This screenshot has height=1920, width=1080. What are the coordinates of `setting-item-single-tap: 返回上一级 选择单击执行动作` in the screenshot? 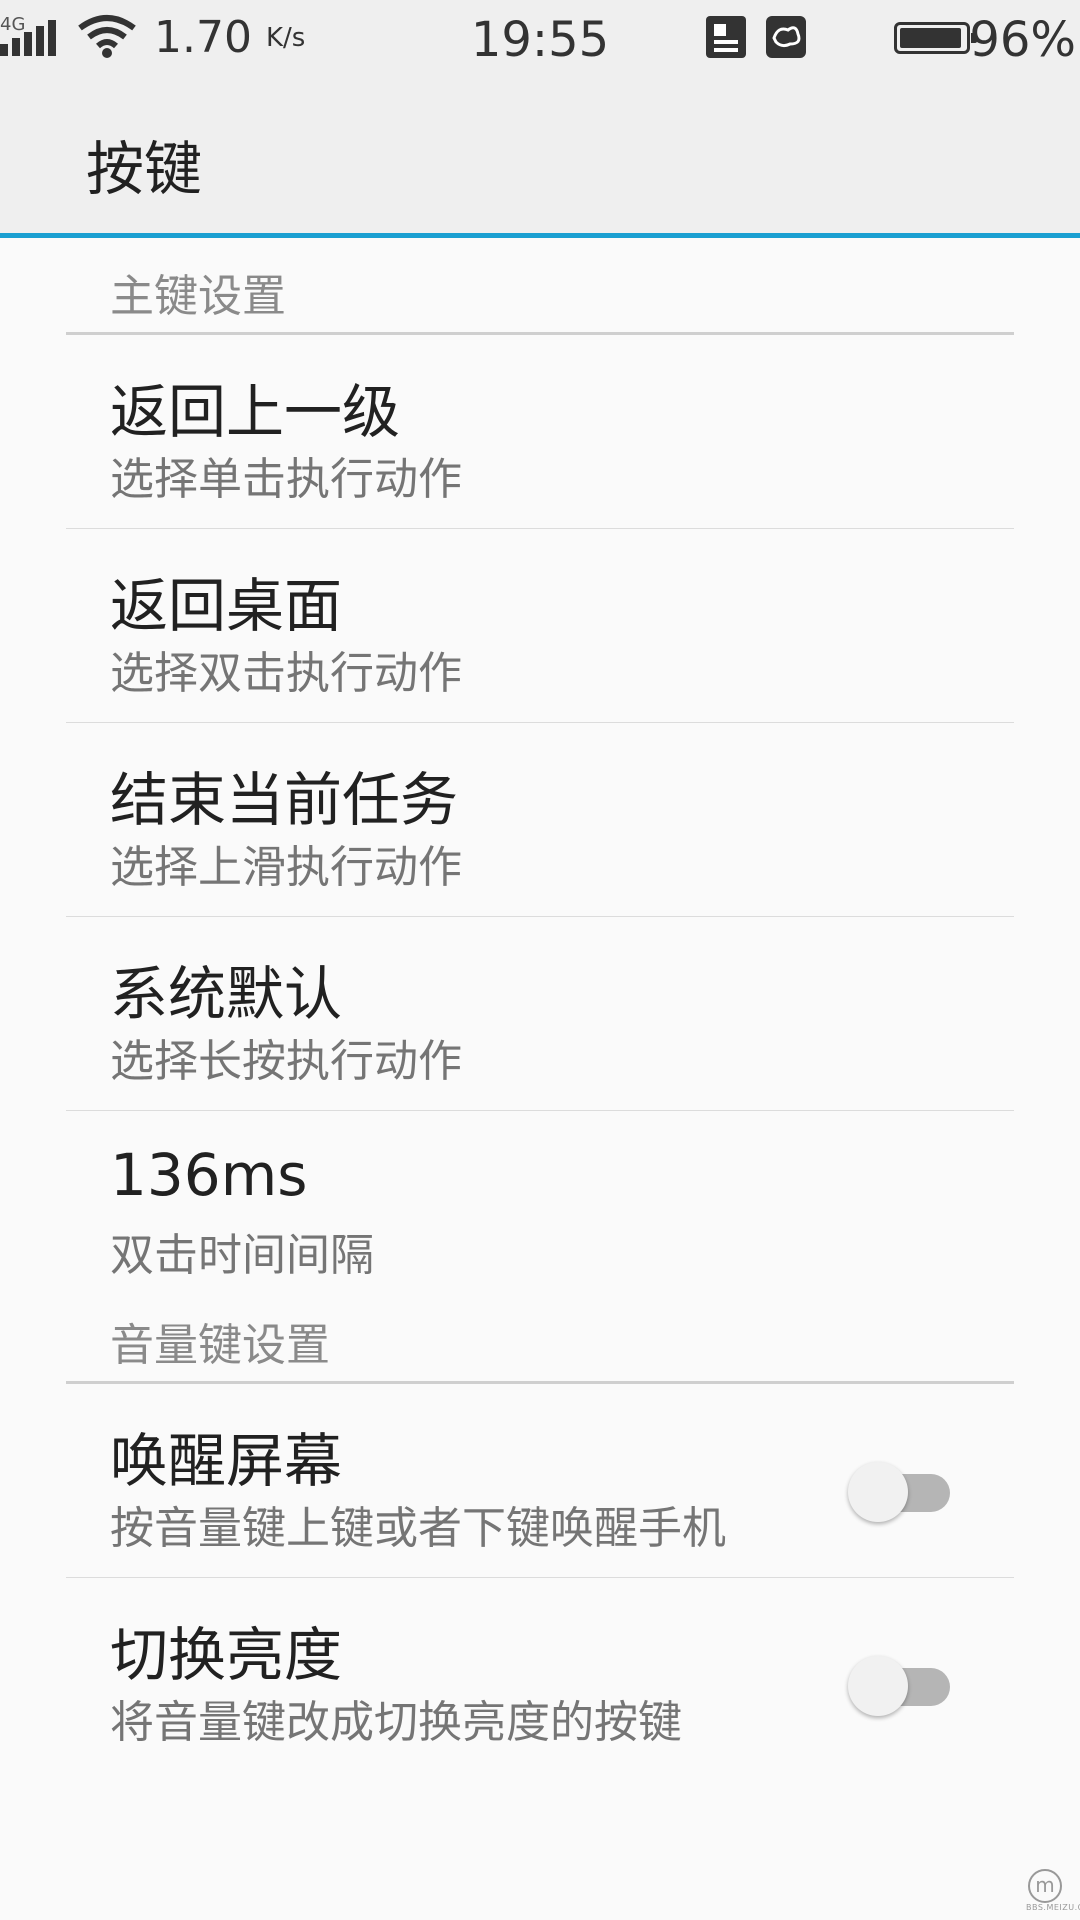 It's located at (540, 432).